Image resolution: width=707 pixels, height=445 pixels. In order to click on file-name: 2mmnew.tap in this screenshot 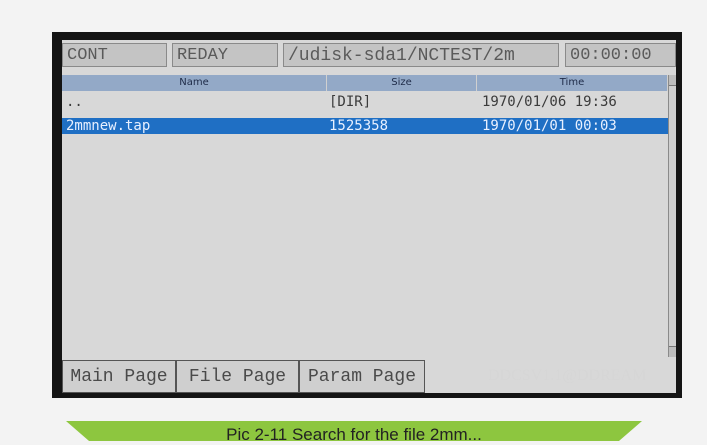, I will do `click(108, 126)`.